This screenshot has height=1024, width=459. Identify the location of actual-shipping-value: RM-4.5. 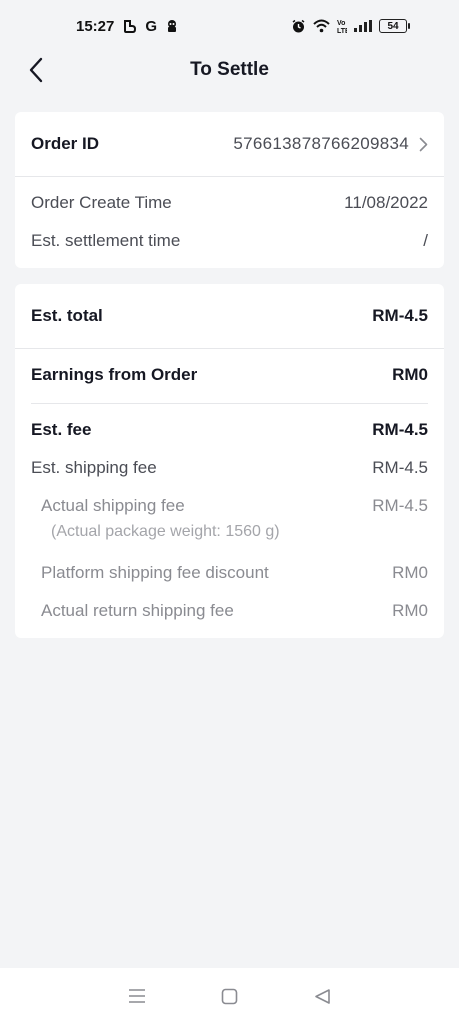
(400, 505).